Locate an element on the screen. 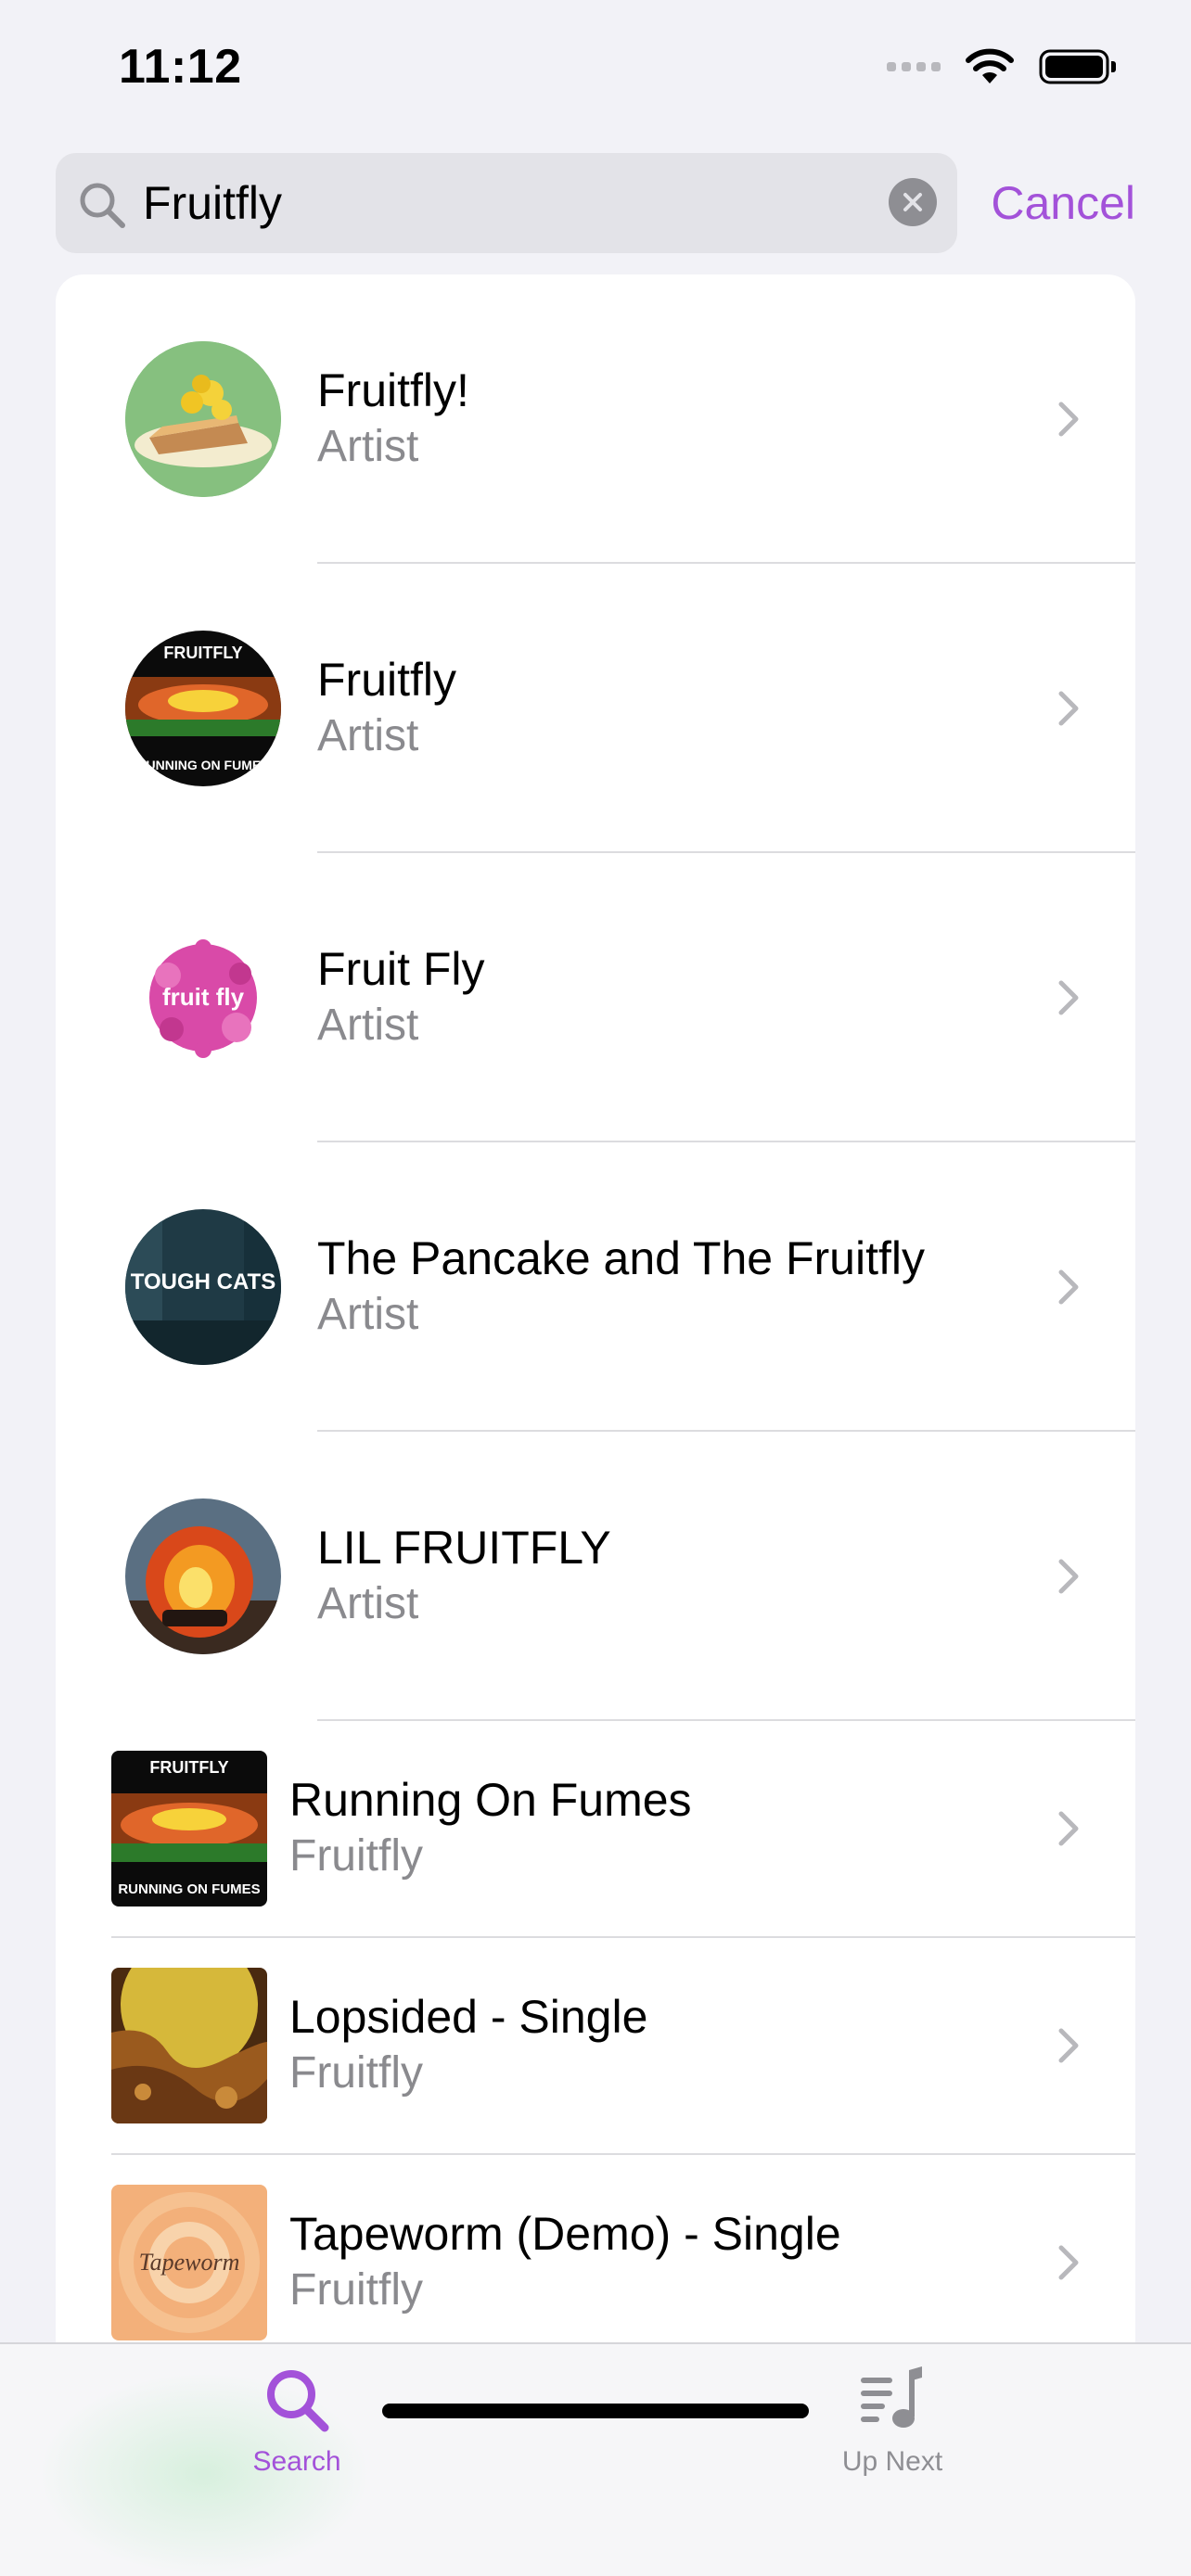 The width and height of the screenshot is (1191, 2576). status-icons is located at coordinates (1002, 67).